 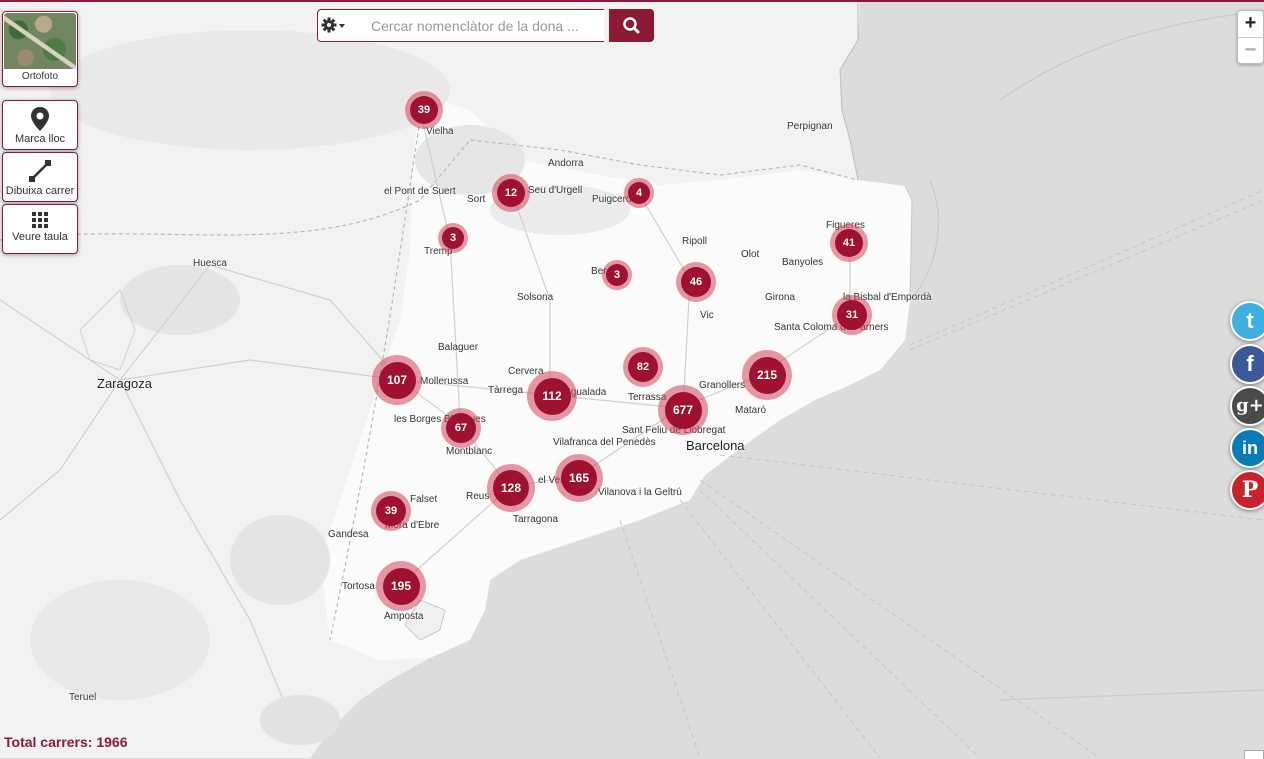 I want to click on place-label: Tortosa, so click(x=358, y=586).